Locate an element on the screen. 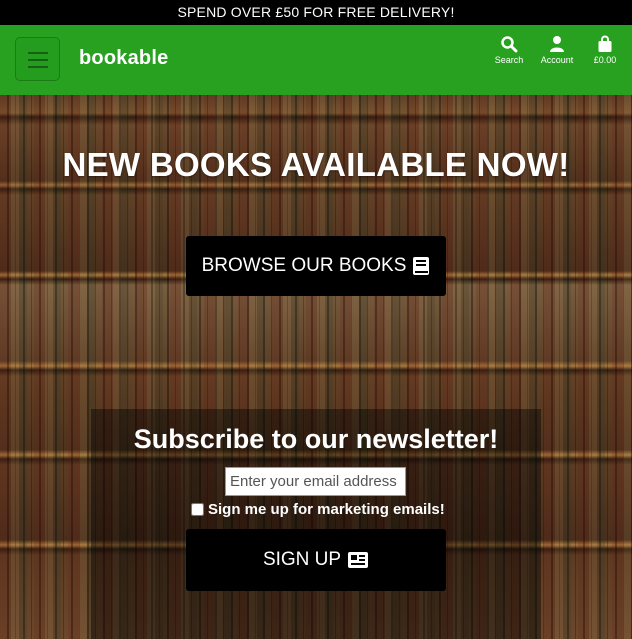 The width and height of the screenshot is (632, 639). search-link-label: Search is located at coordinates (509, 60).